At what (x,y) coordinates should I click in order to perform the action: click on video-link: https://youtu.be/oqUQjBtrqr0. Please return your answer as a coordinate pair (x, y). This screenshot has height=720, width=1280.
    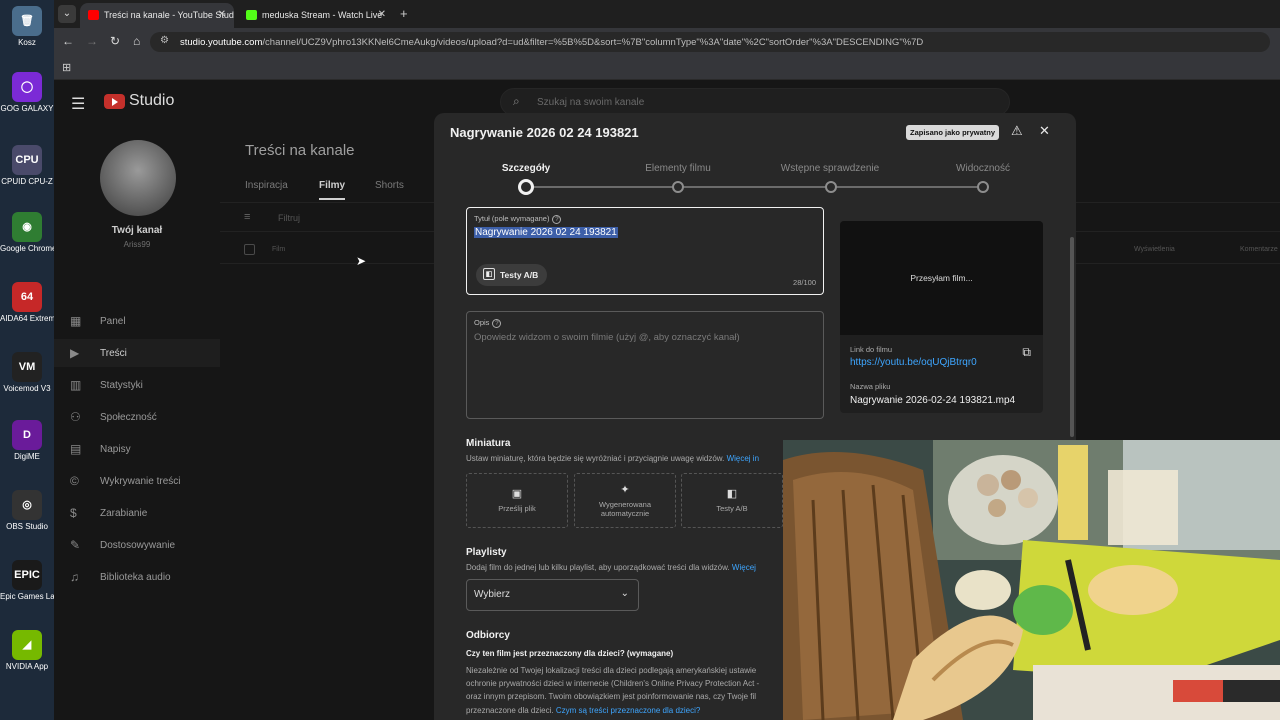
    Looking at the image, I should click on (913, 362).